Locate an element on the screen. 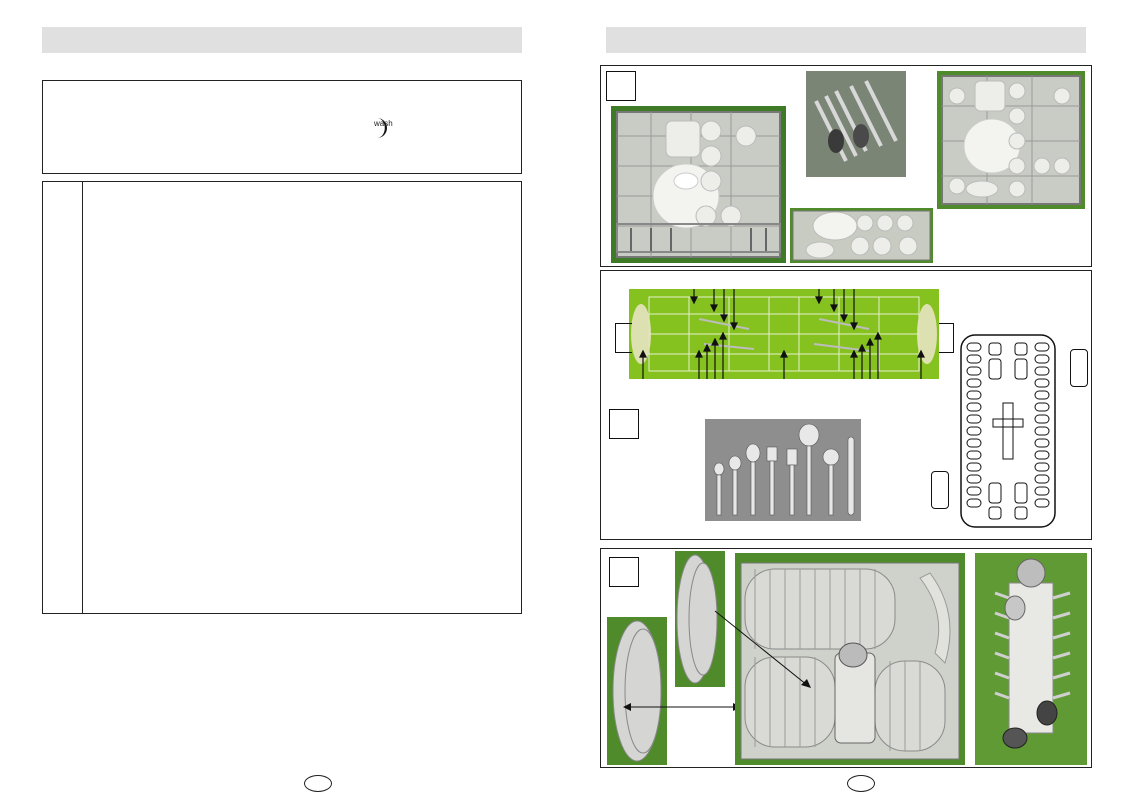 The width and height of the screenshot is (1128, 800). photo-upper-basket-left is located at coordinates (698, 184).